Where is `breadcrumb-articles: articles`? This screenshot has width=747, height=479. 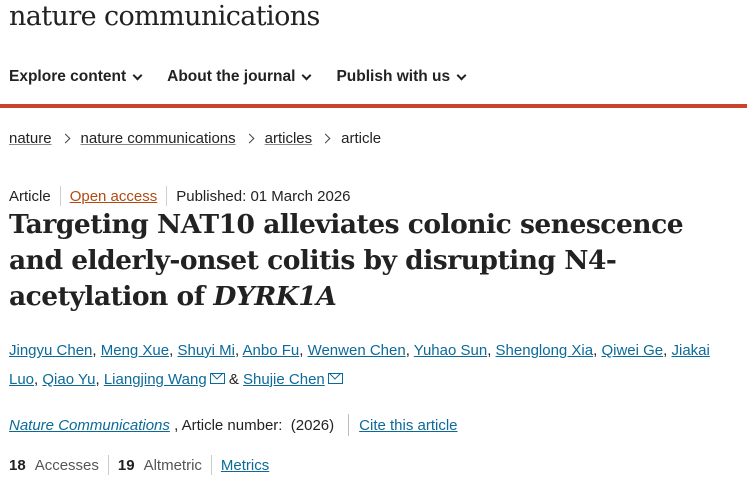 breadcrumb-articles: articles is located at coordinates (289, 138).